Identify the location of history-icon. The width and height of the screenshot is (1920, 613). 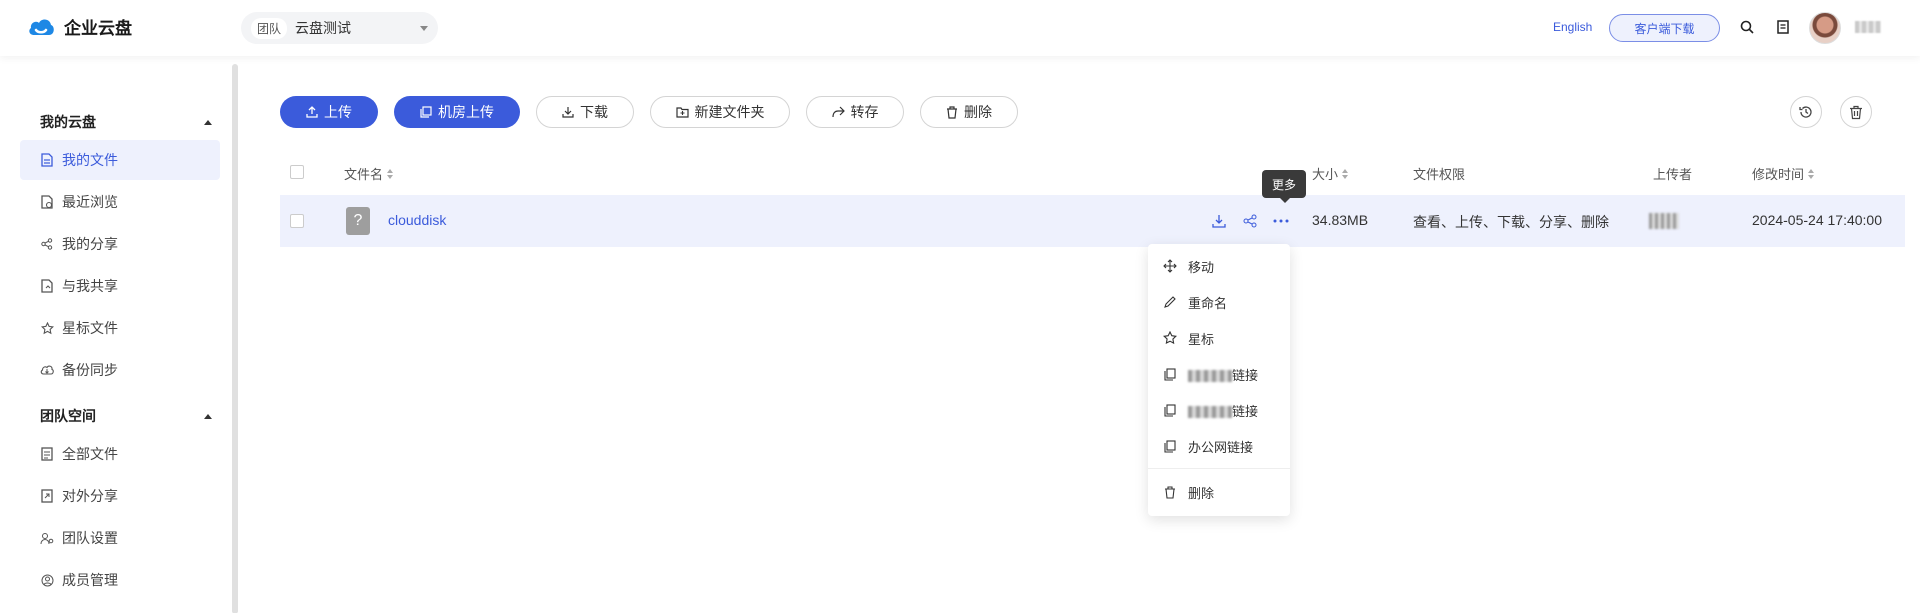
(1805, 112).